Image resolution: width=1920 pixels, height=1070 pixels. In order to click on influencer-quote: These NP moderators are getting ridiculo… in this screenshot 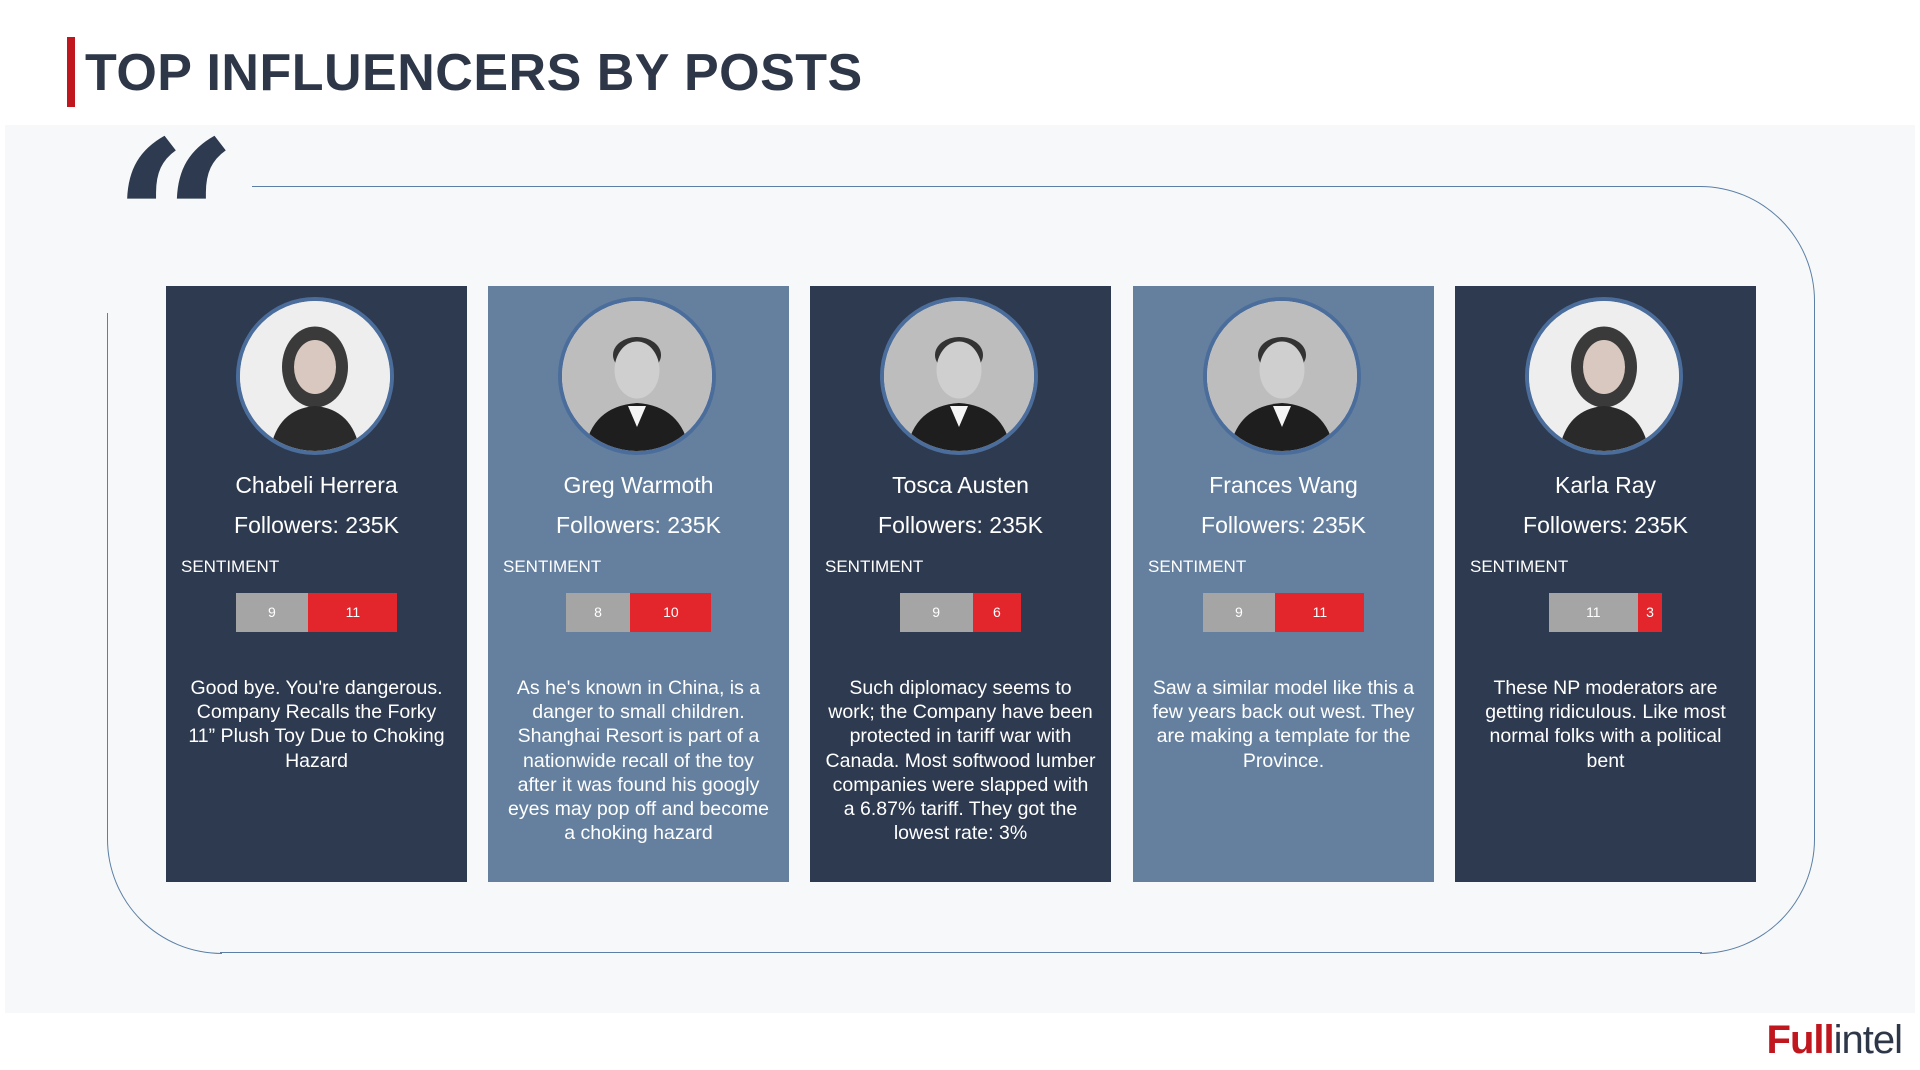, I will do `click(1605, 724)`.